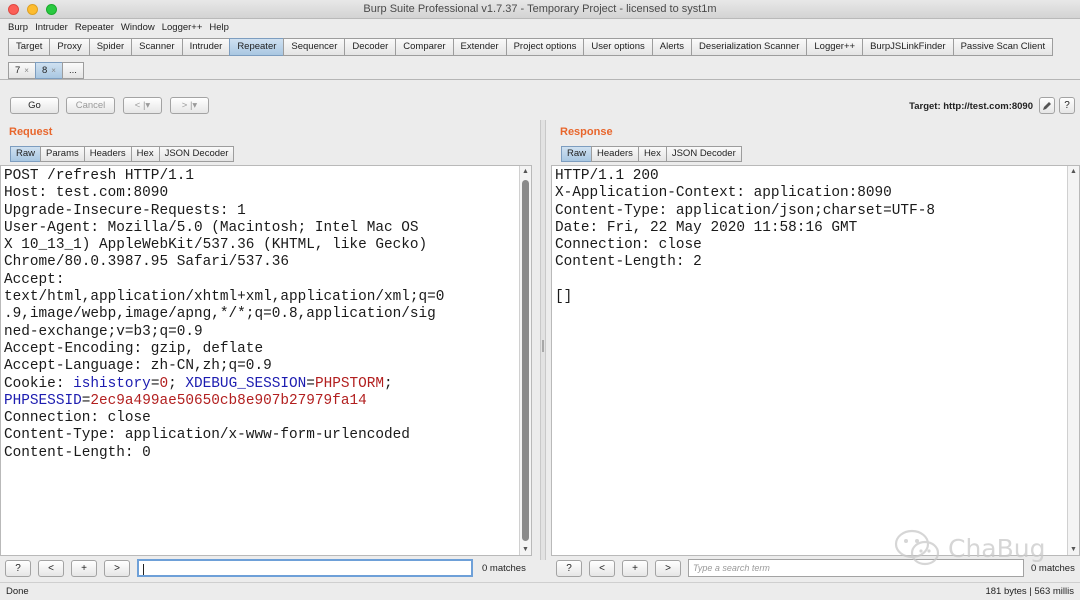 This screenshot has width=1080, height=600. What do you see at coordinates (26, 154) in the screenshot?
I see `request-tab-raw: Raw` at bounding box center [26, 154].